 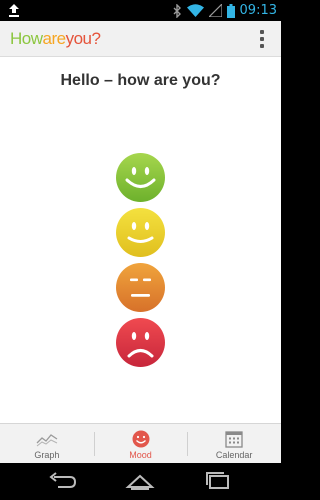 I want to click on happy-face-icon, so click(x=140, y=177).